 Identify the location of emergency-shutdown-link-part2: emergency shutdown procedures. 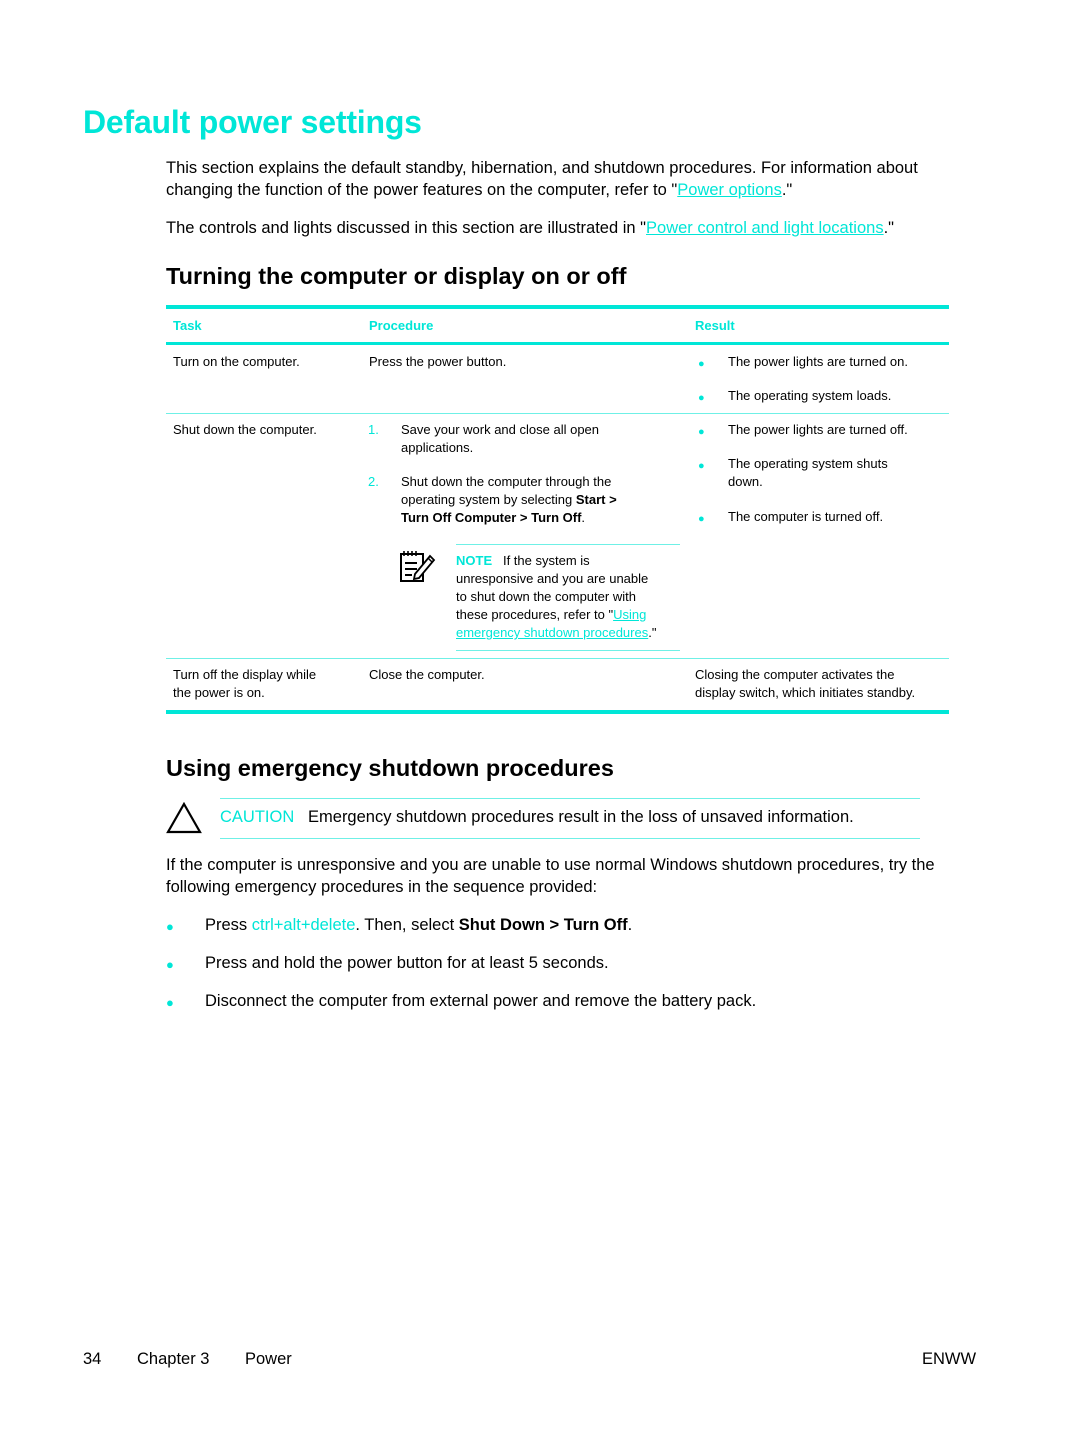
(552, 632).